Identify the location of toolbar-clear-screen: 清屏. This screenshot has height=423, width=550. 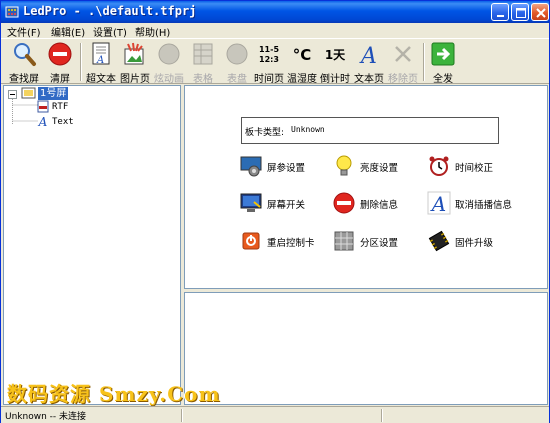
(60, 63).